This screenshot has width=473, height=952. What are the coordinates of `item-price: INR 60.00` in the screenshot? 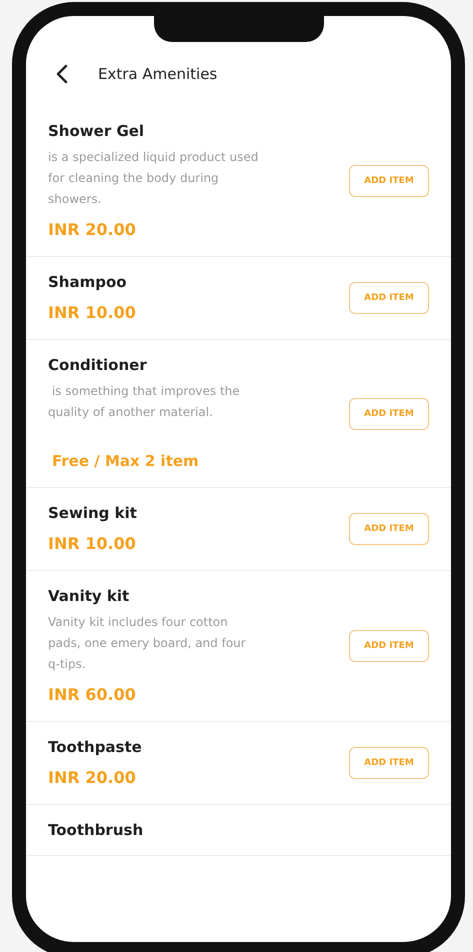 It's located at (92, 695).